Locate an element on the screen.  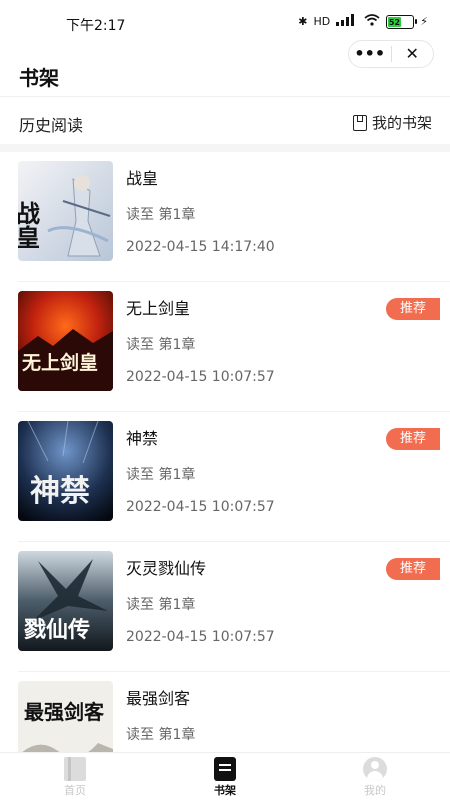
network-type-label: HD is located at coordinates (322, 21).